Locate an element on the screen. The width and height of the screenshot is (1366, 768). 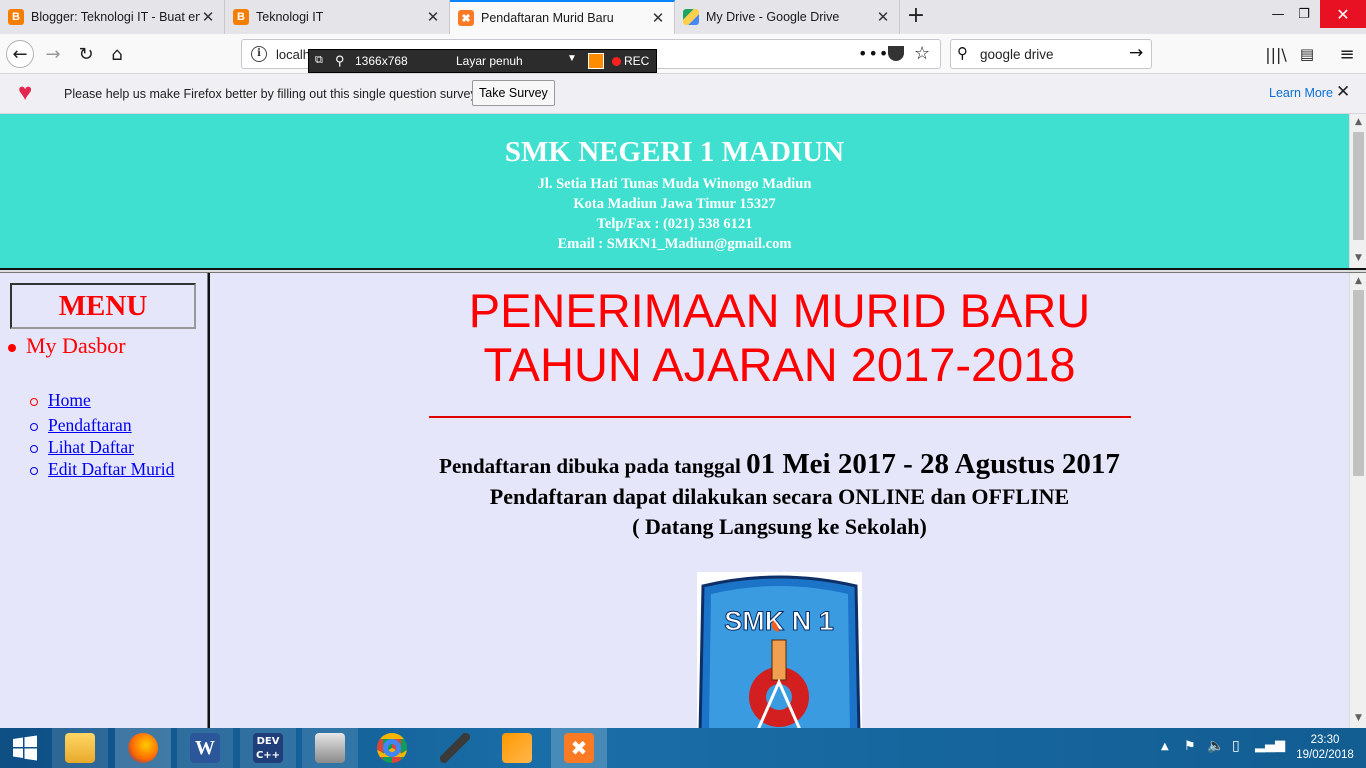
tab-pendaftaran: ✖ Pendaftaran Murid Baru ✕ is located at coordinates (562, 17).